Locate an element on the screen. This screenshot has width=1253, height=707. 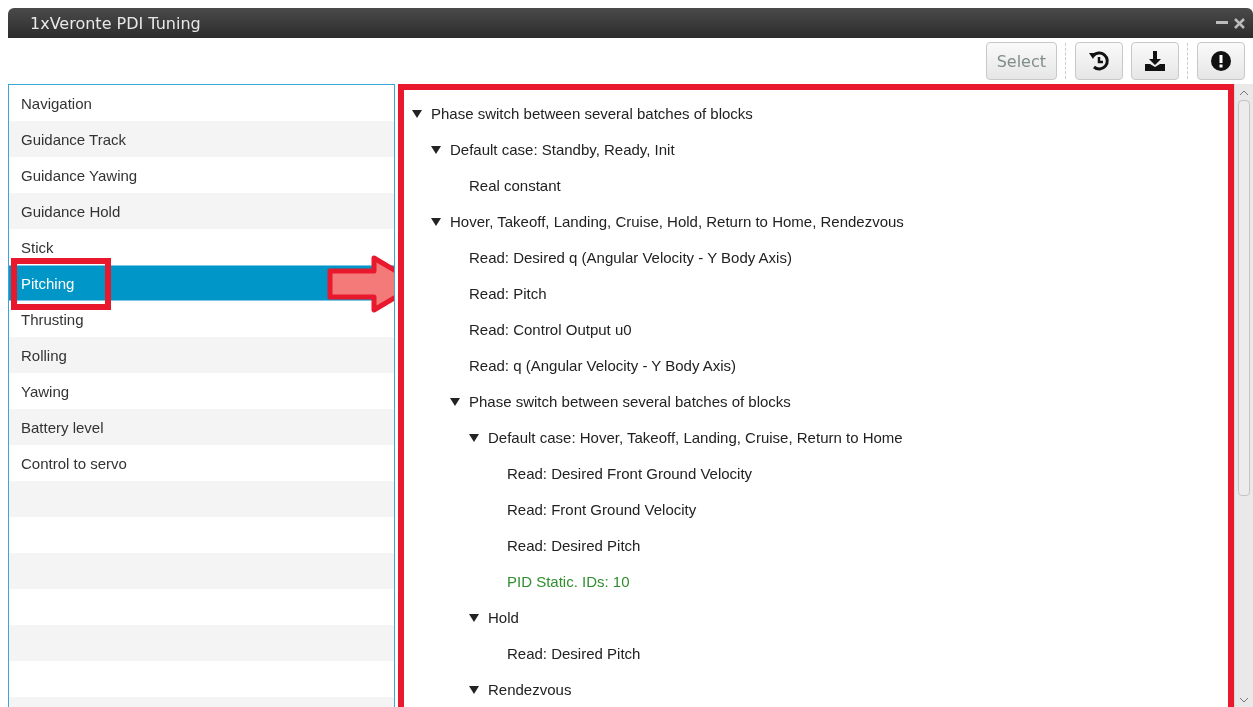
download-icon is located at coordinates (1155, 61).